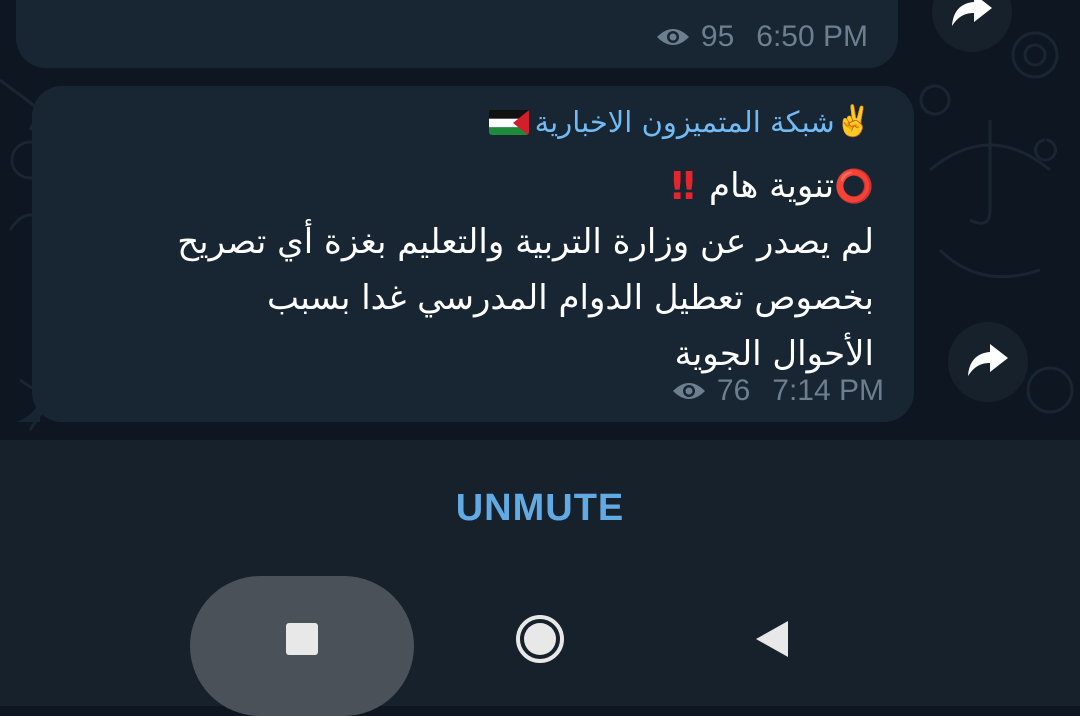 The height and width of the screenshot is (716, 1080). I want to click on sender-name-row: ✌️ شبكة المتميزون الاخبارية, so click(680, 121).